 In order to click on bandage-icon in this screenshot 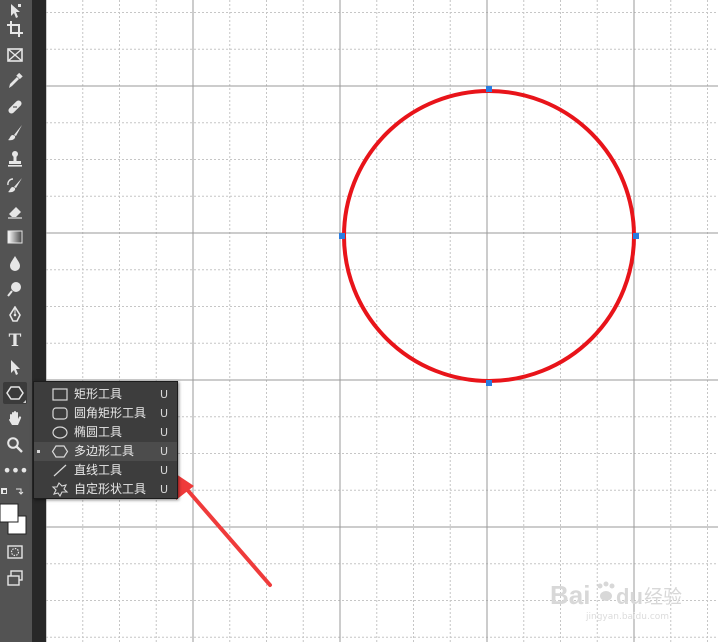, I will do `click(15, 107)`.